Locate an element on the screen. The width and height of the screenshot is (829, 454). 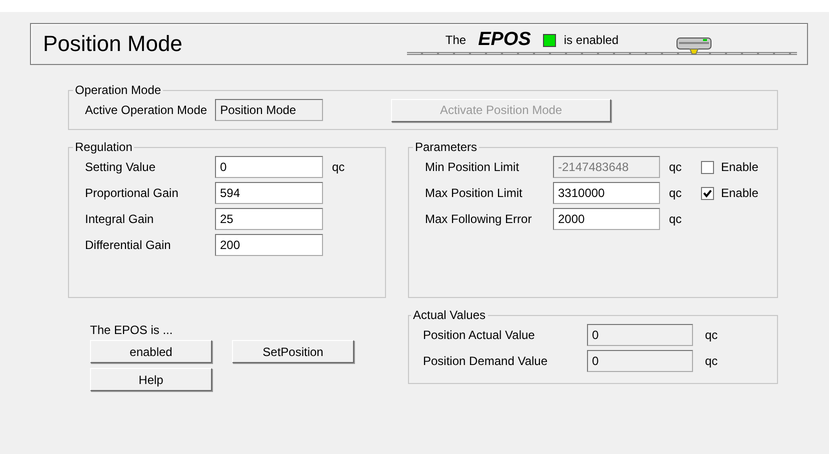
input-field: 3310000 is located at coordinates (606, 193).